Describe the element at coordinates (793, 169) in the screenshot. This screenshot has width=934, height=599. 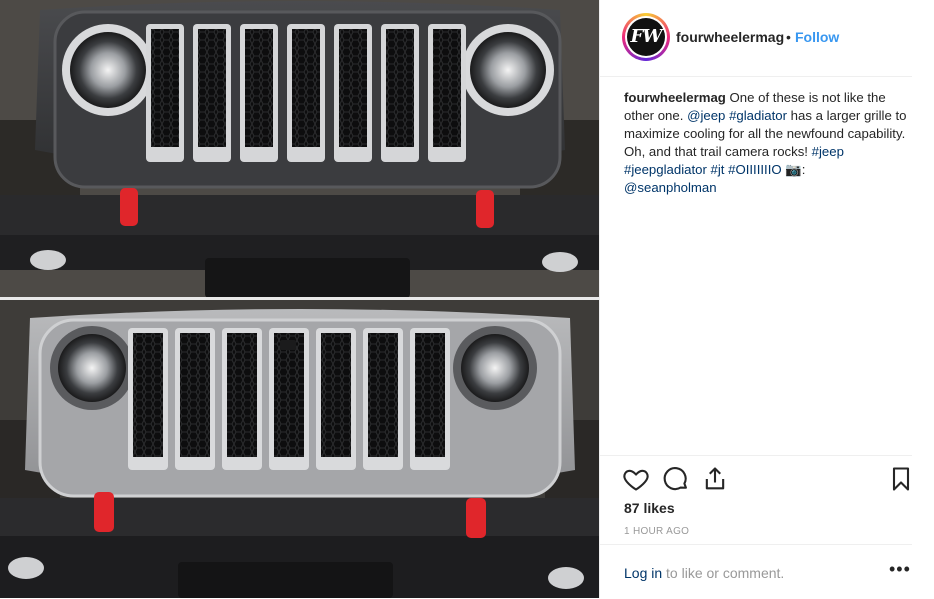
I see `camera-emoji: 📷` at that location.